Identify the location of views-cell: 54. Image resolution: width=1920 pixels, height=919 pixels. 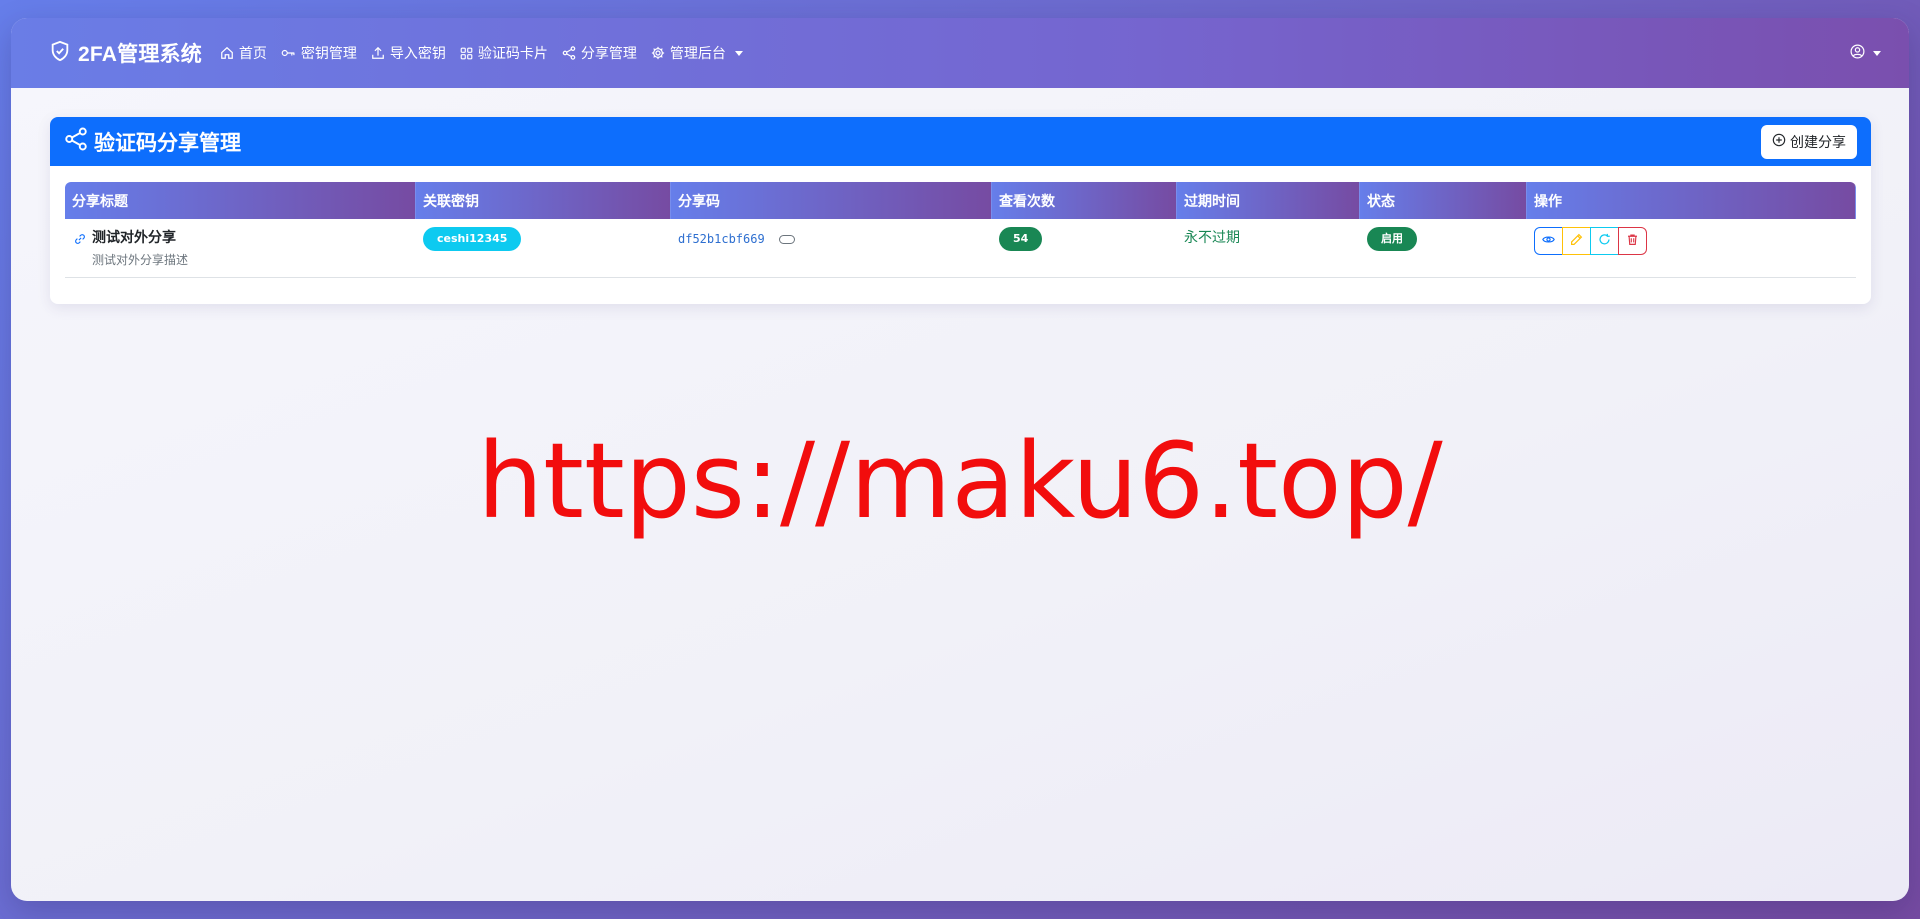
(1084, 248).